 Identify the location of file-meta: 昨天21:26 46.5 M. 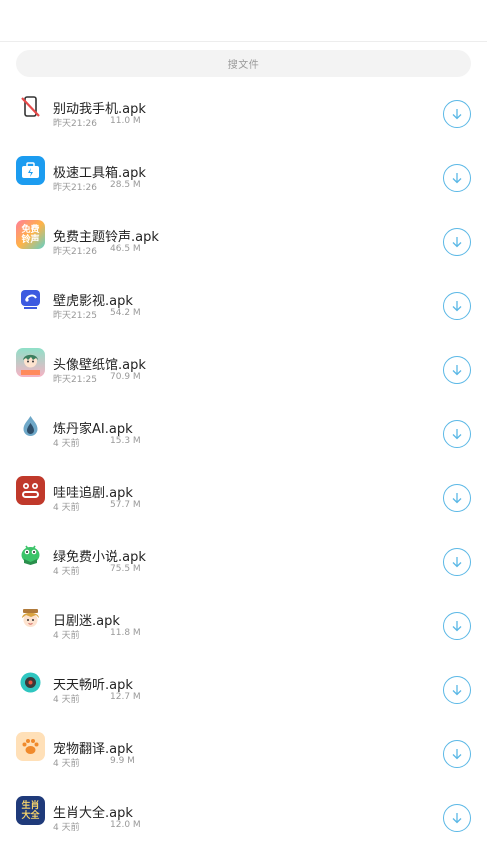
(97, 250).